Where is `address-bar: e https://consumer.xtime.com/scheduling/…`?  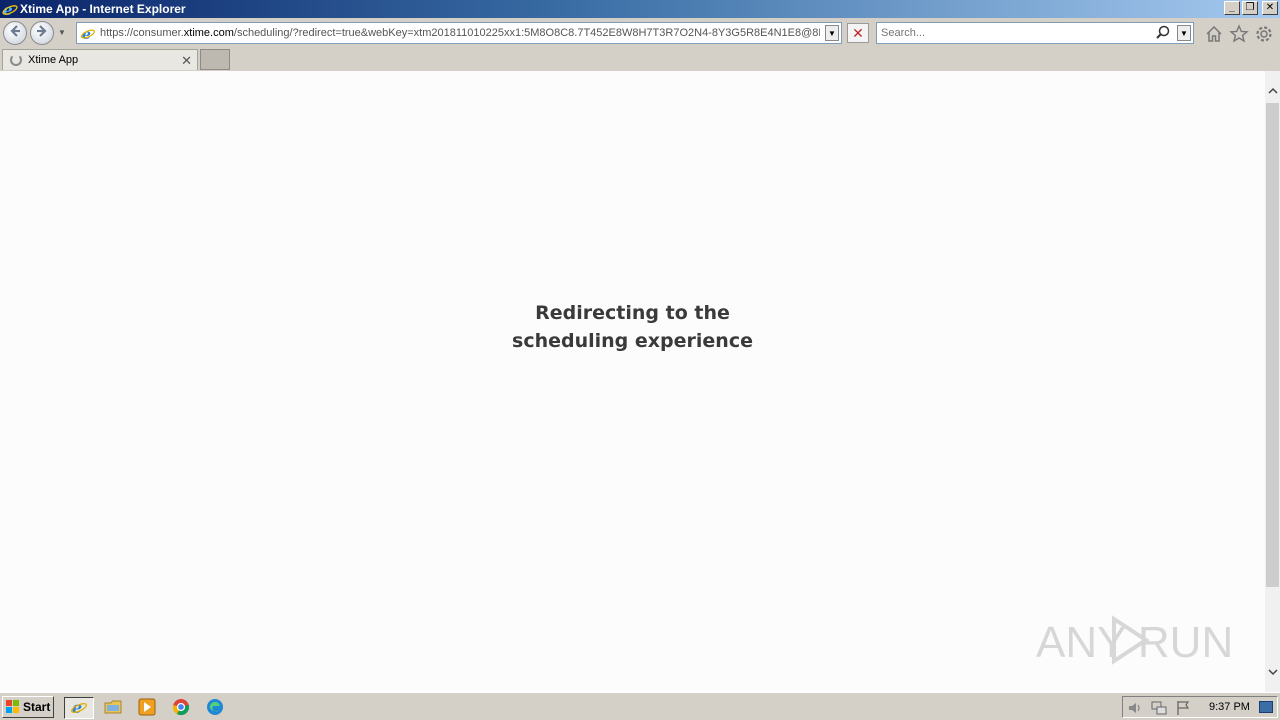
address-bar: e https://consumer.xtime.com/scheduling/… is located at coordinates (459, 33).